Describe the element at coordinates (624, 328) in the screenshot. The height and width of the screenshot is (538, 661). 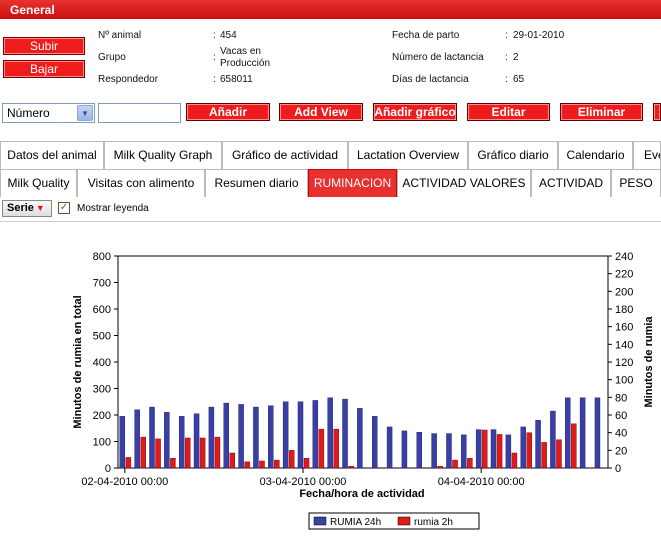
I see `y-right-tick-label: 160` at that location.